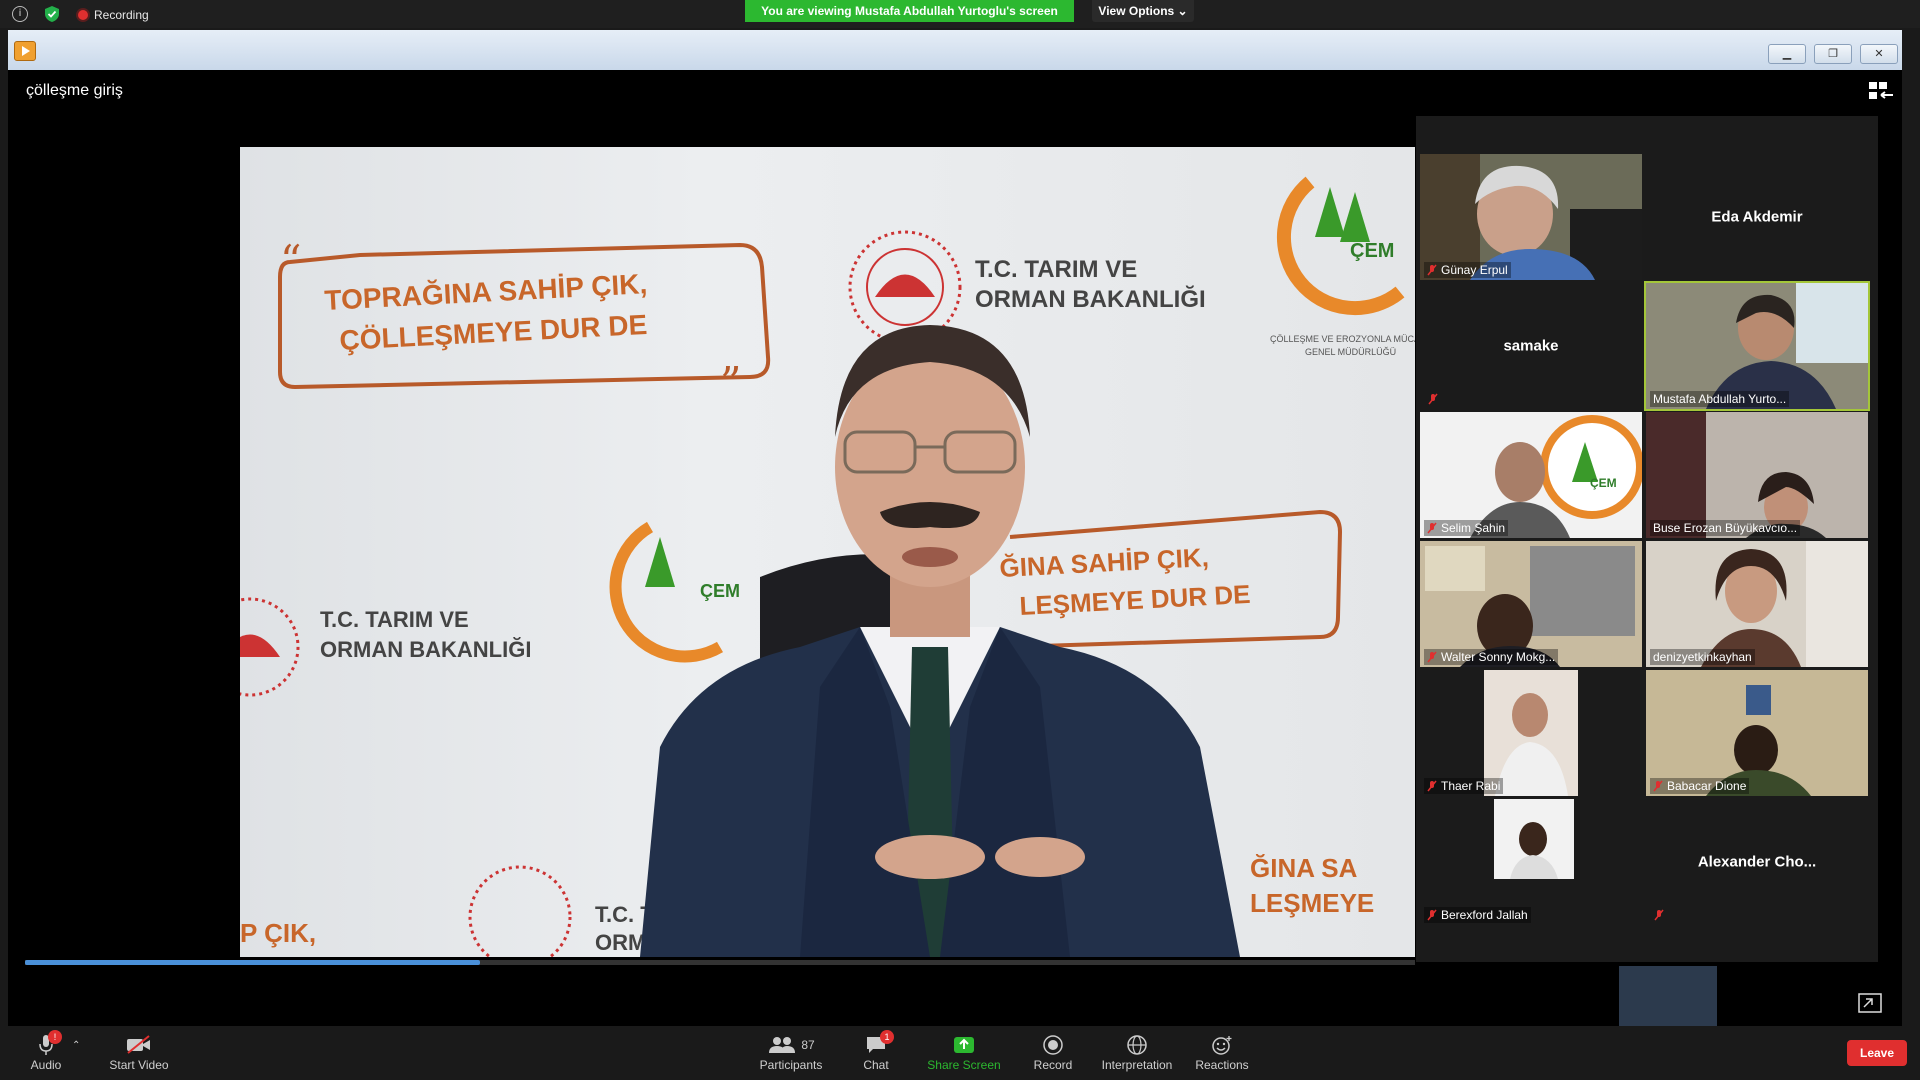  Describe the element at coordinates (964, 1065) in the screenshot. I see `share-screen-label: Share Screen` at that location.